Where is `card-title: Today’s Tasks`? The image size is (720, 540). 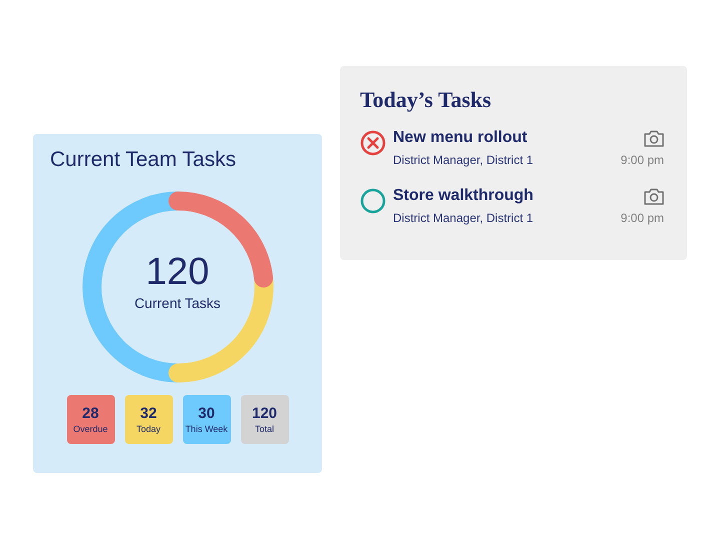 card-title: Today’s Tasks is located at coordinates (426, 100).